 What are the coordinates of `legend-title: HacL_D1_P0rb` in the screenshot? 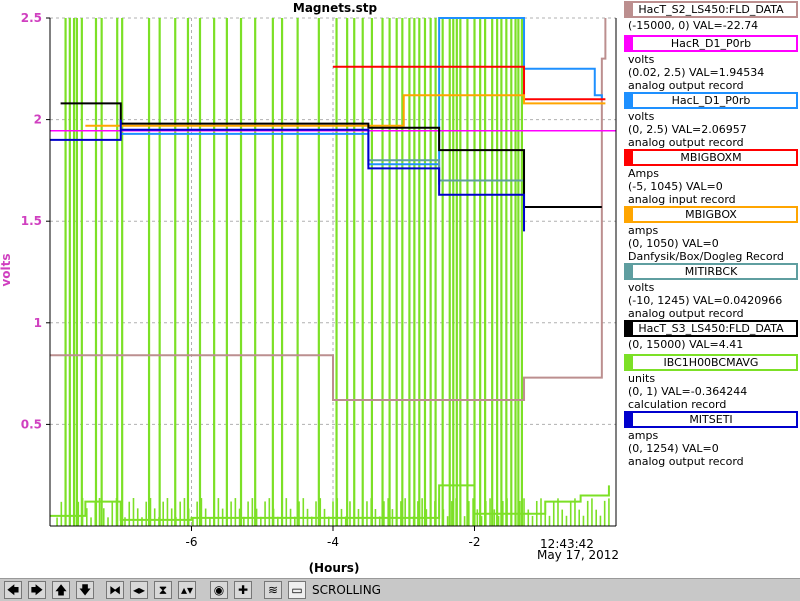 It's located at (711, 100).